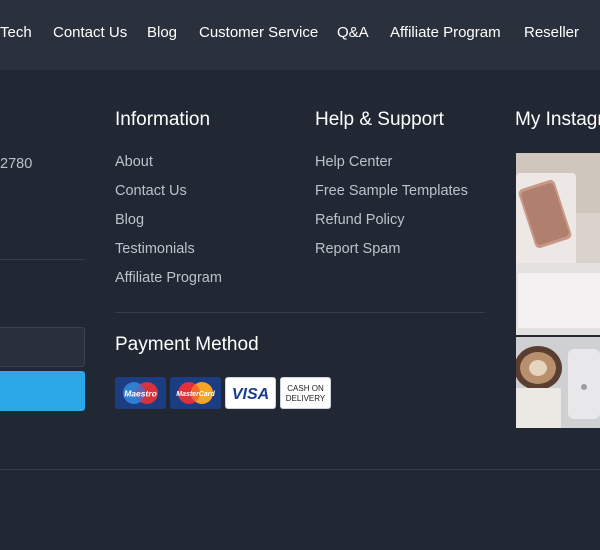  What do you see at coordinates (134, 162) in the screenshot?
I see `info-link-about: About` at bounding box center [134, 162].